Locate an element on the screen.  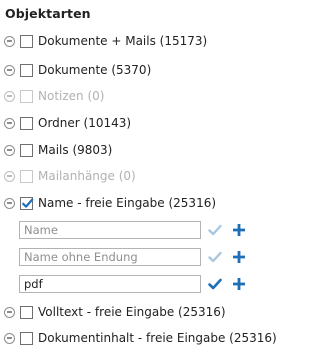
item-label: Notizen (0) is located at coordinates (71, 96).